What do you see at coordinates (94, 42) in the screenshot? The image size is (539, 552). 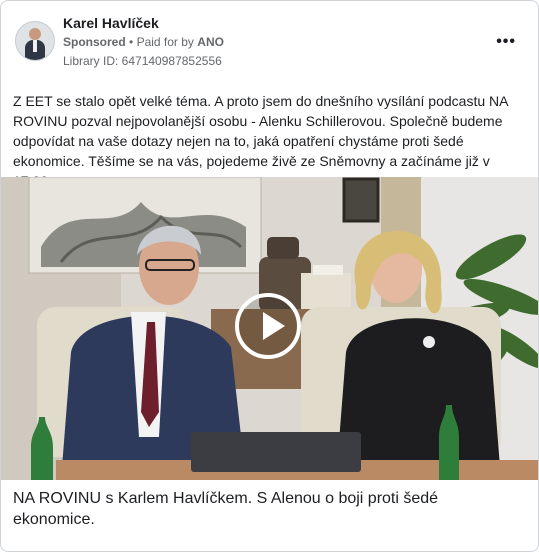 I see `sponsored-label: Sponsored` at bounding box center [94, 42].